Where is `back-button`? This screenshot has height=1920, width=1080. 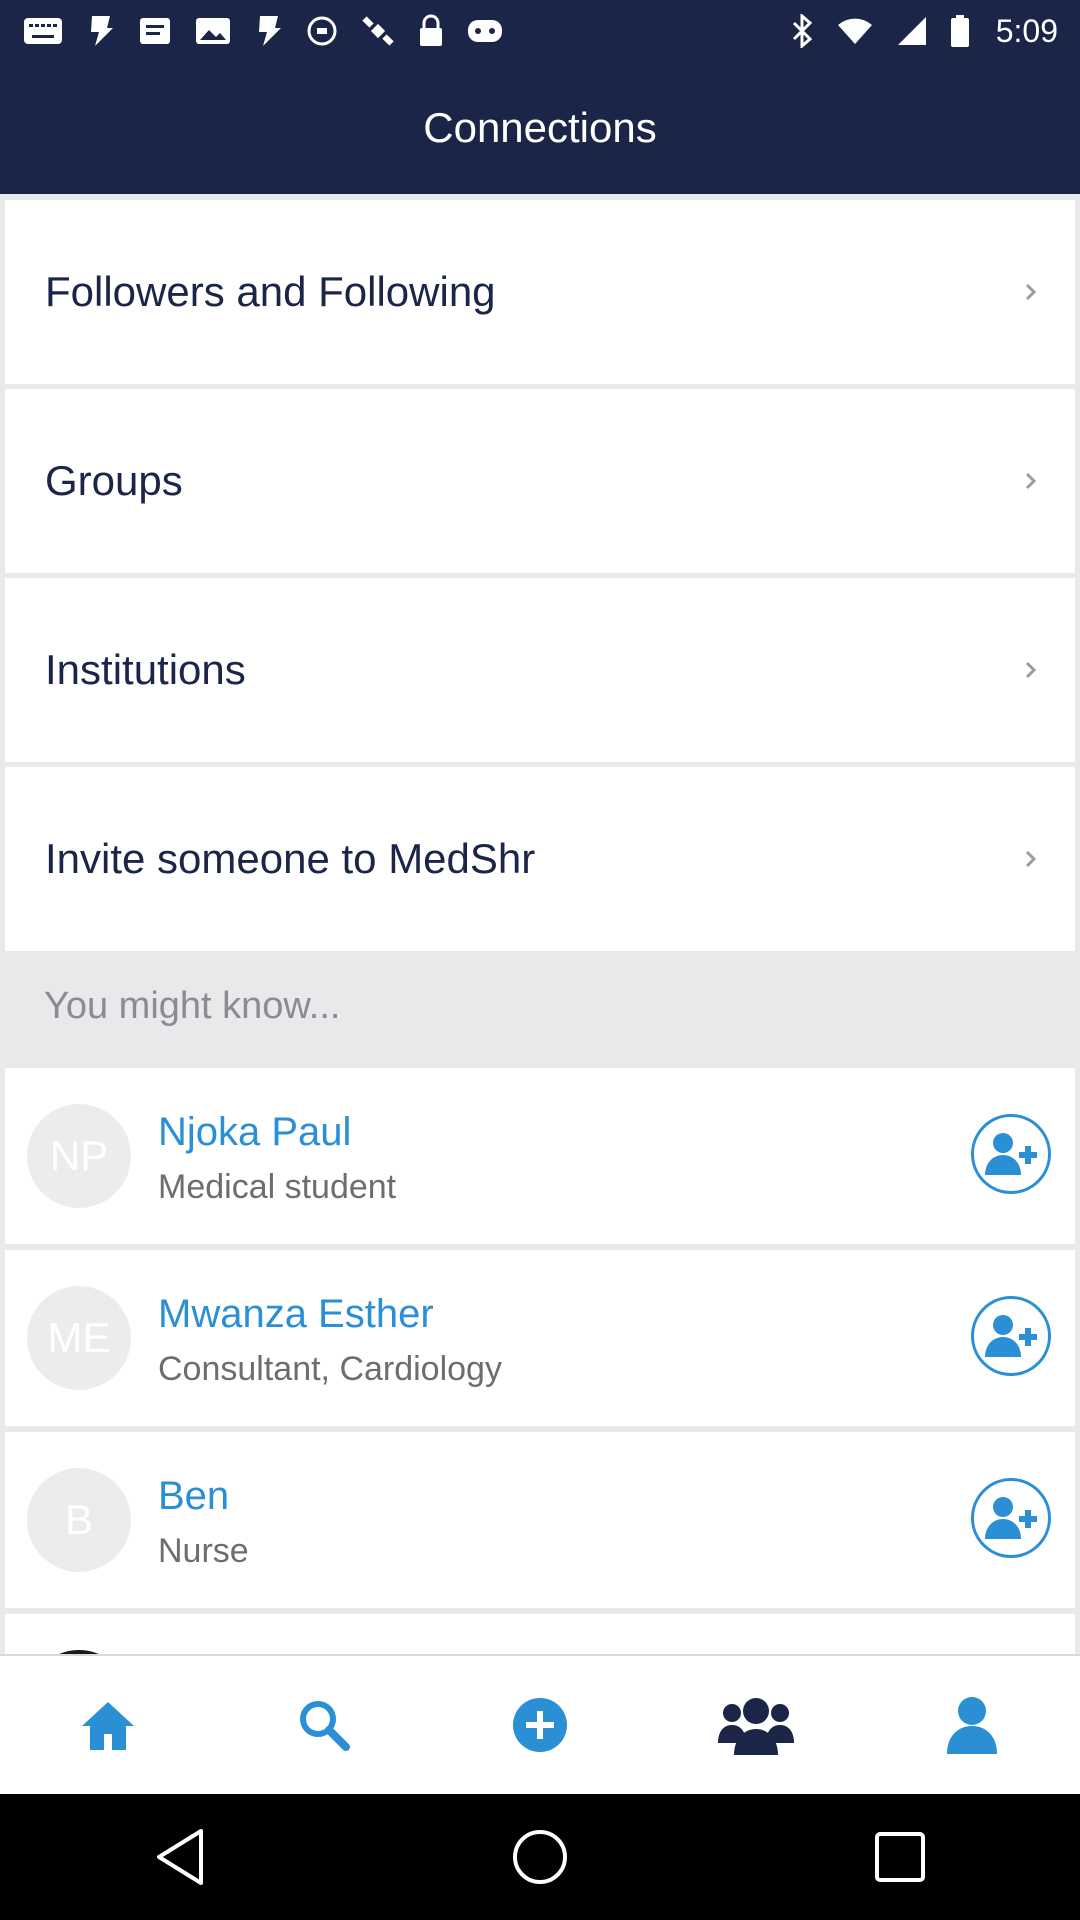 back-button is located at coordinates (180, 1857).